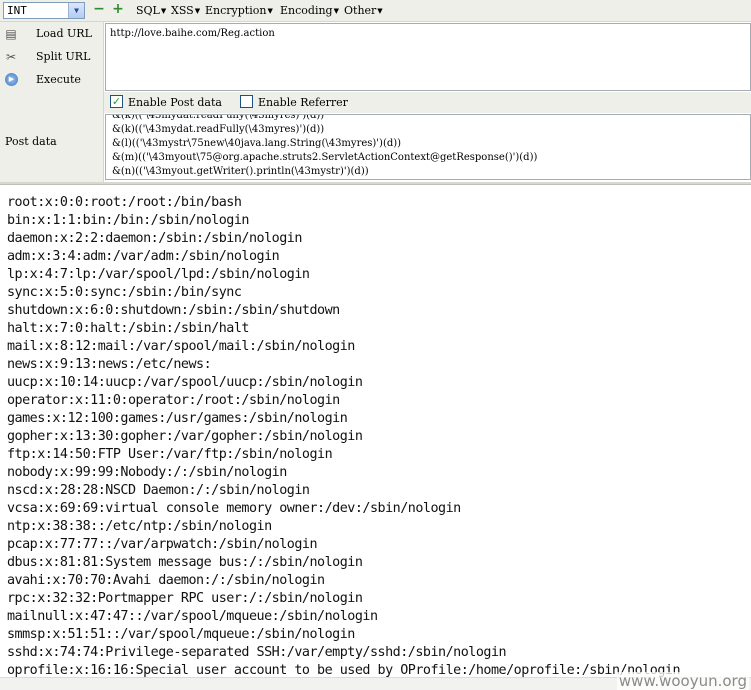 This screenshot has height=690, width=751. I want to click on output-line: ntp:x:38:38::/etc/ntp:/sbin/nologin, so click(139, 526).